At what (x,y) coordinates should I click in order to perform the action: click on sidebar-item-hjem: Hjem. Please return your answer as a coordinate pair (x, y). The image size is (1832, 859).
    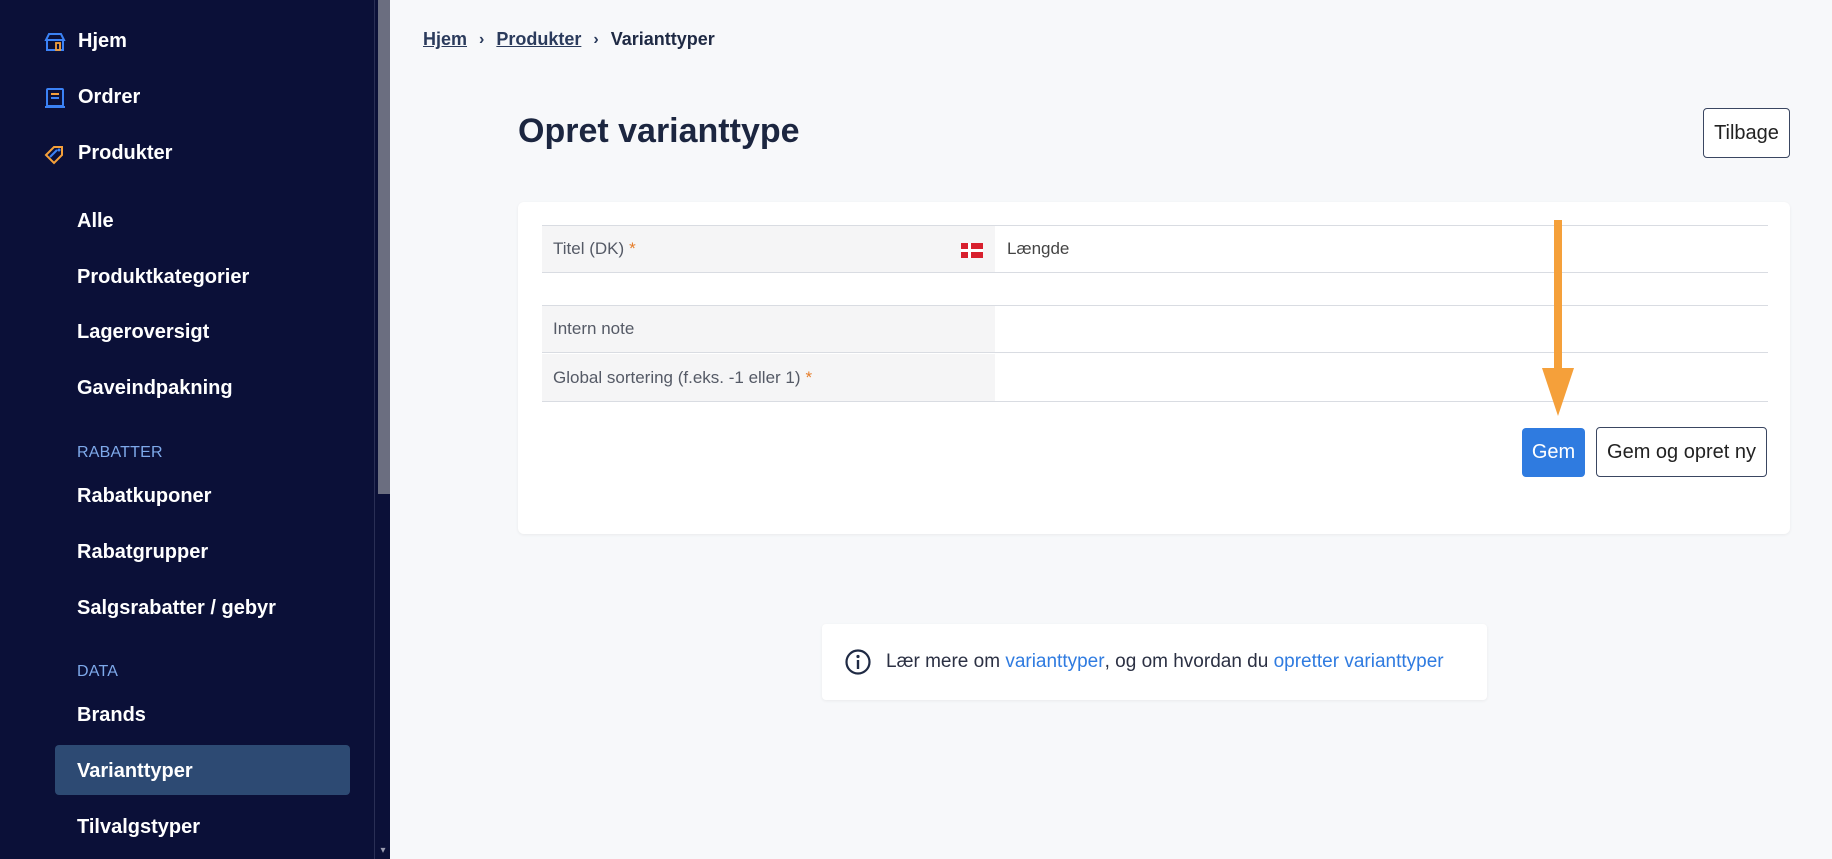
    Looking at the image, I should click on (85, 41).